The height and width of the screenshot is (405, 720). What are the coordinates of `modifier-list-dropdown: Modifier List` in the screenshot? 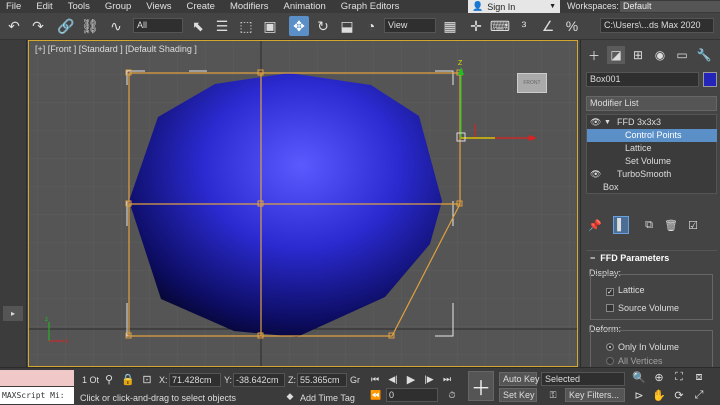 It's located at (651, 103).